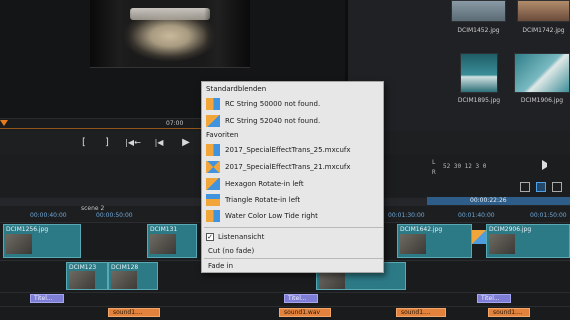 This screenshot has width=570, height=320. What do you see at coordinates (273, 104) in the screenshot?
I see `menu-item-label: RC String 50000 not found.` at bounding box center [273, 104].